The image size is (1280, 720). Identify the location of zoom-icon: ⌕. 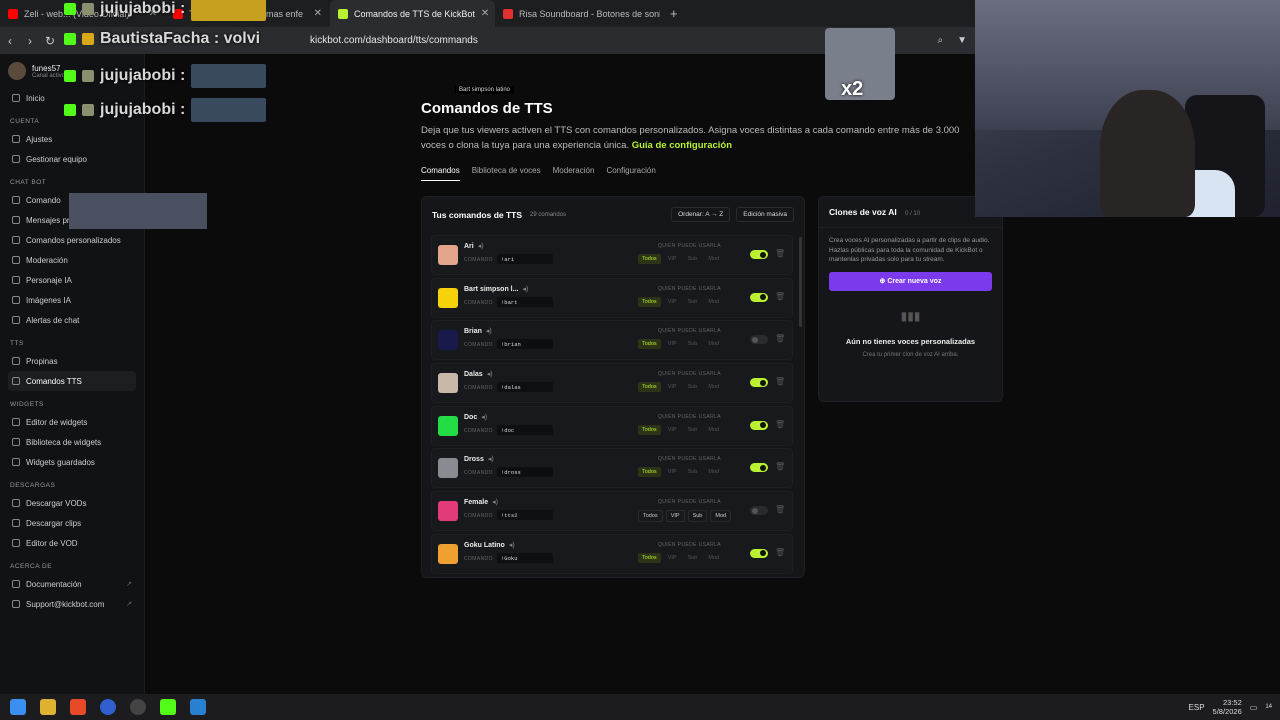
(940, 40).